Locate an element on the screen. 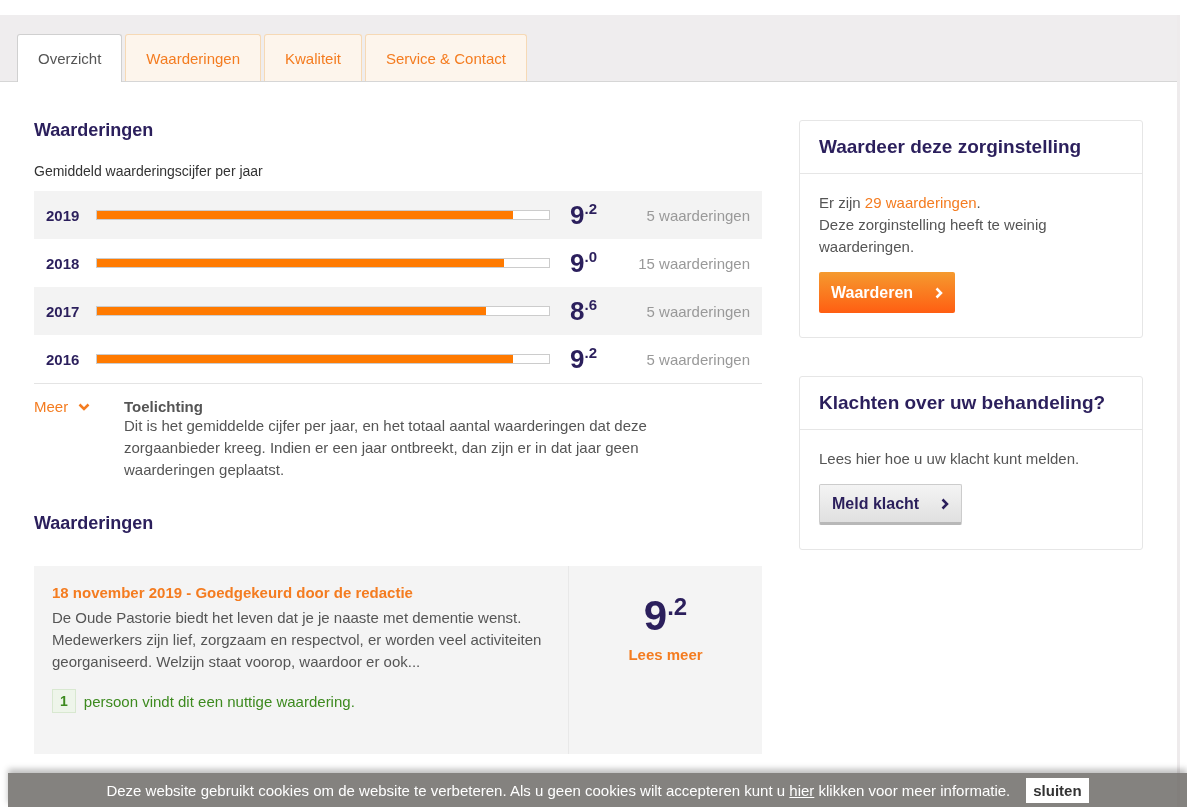 The image size is (1187, 807). info-link: hier is located at coordinates (802, 790).